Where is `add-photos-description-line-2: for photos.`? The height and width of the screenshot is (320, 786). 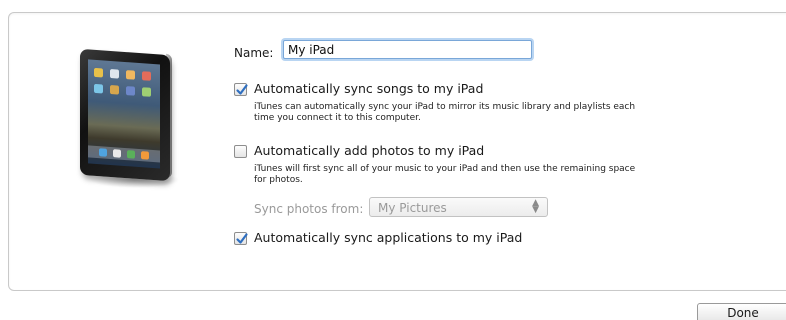
add-photos-description-line-2: for photos. is located at coordinates (278, 180).